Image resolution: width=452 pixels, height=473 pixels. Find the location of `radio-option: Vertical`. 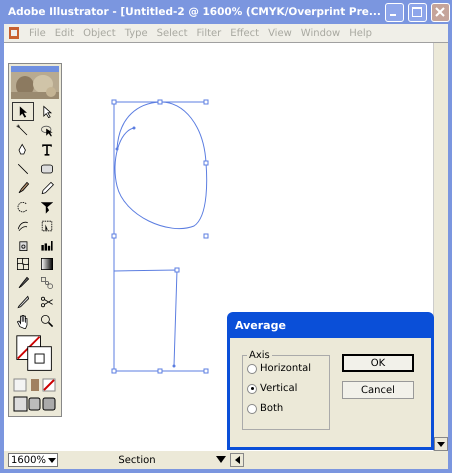

radio-option: Vertical is located at coordinates (286, 388).